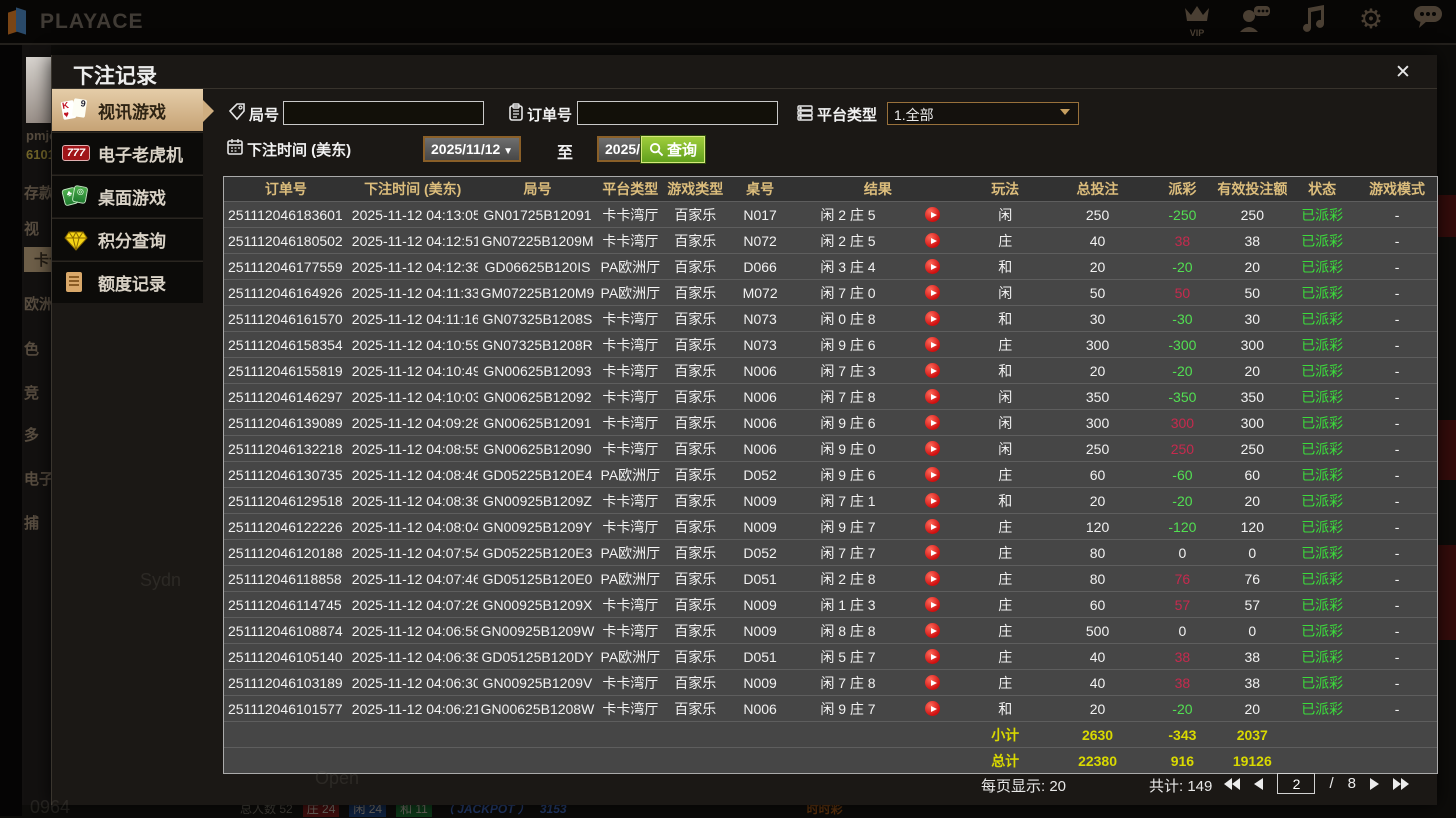  I want to click on cell-total-bet: 120, so click(1097, 526).